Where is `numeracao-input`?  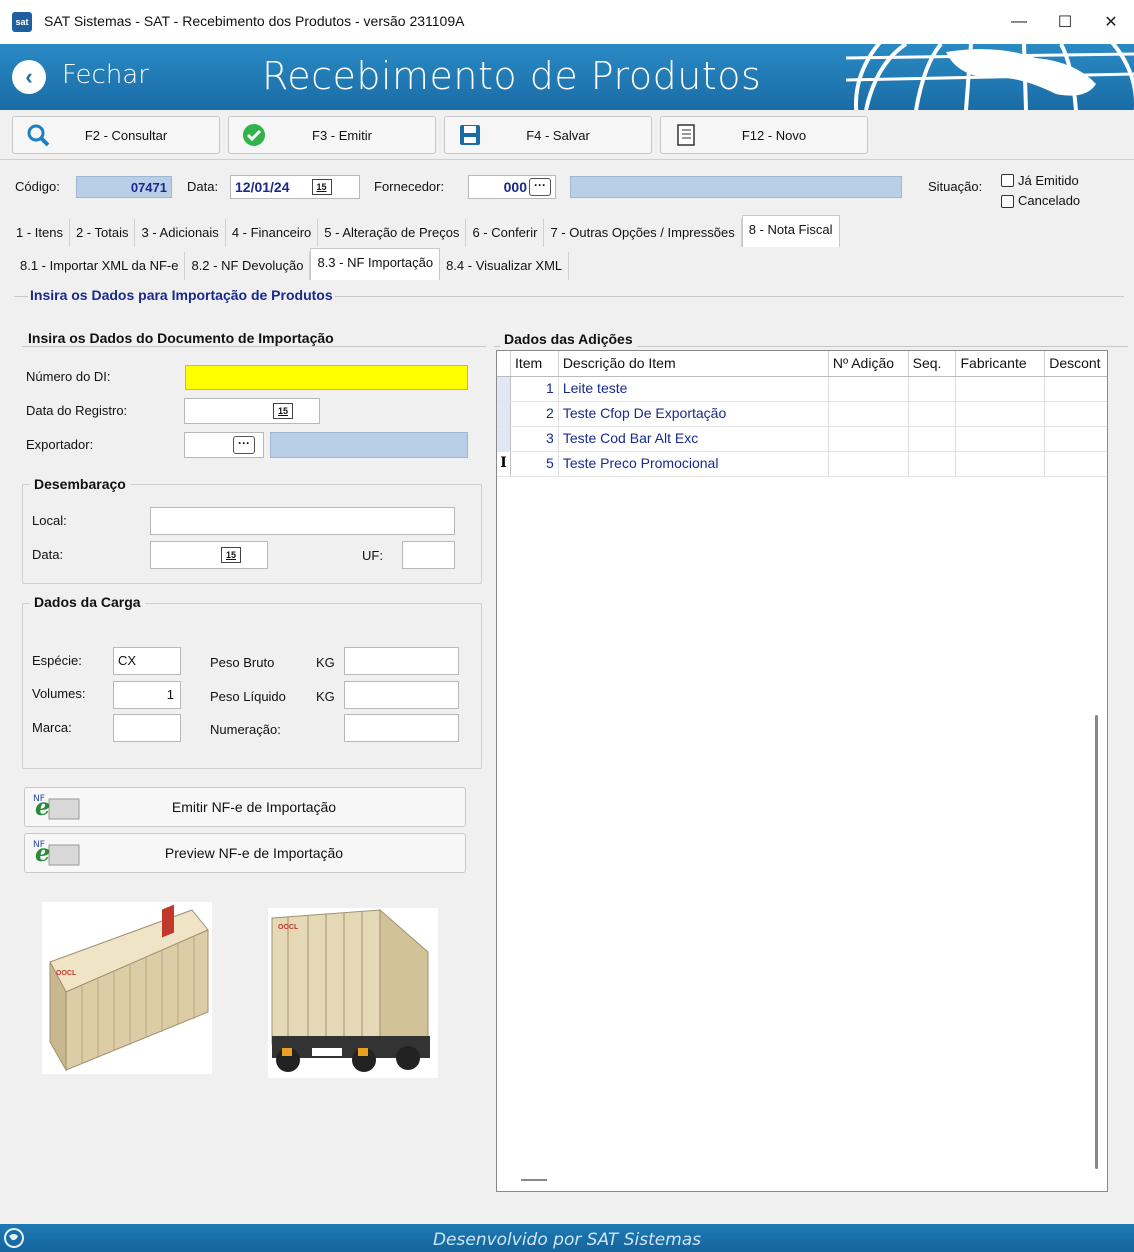 numeracao-input is located at coordinates (401, 728).